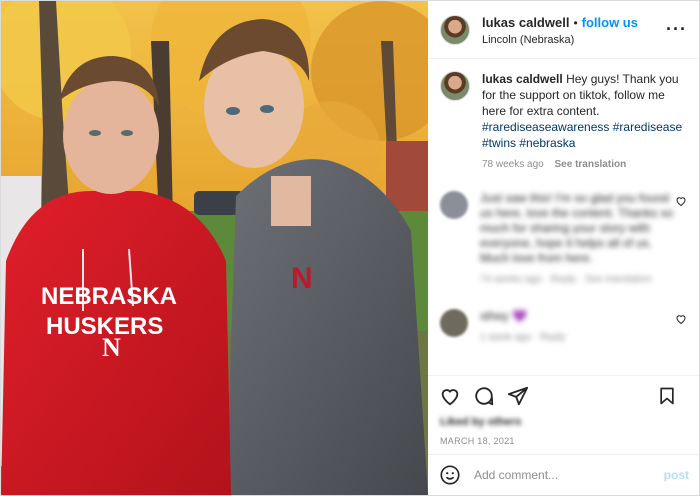 The image size is (700, 496). I want to click on hashtag-link: #nebraska, so click(547, 143).